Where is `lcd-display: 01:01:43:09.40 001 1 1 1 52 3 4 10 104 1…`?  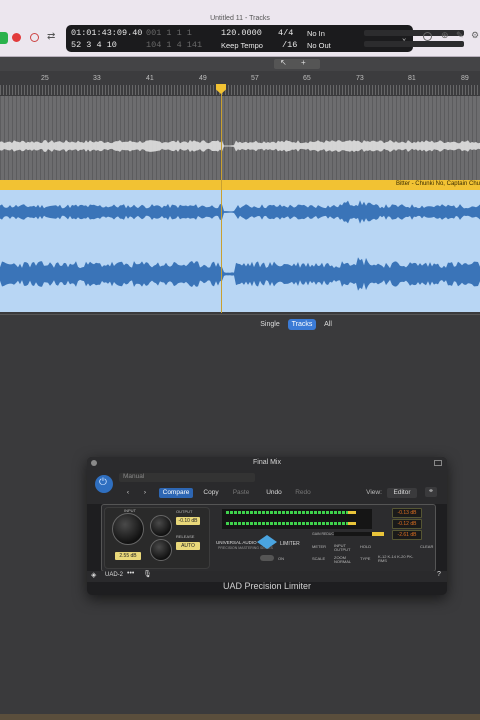
lcd-display: 01:01:43:09.40 001 1 1 1 52 3 4 10 104 1… is located at coordinates (265, 38).